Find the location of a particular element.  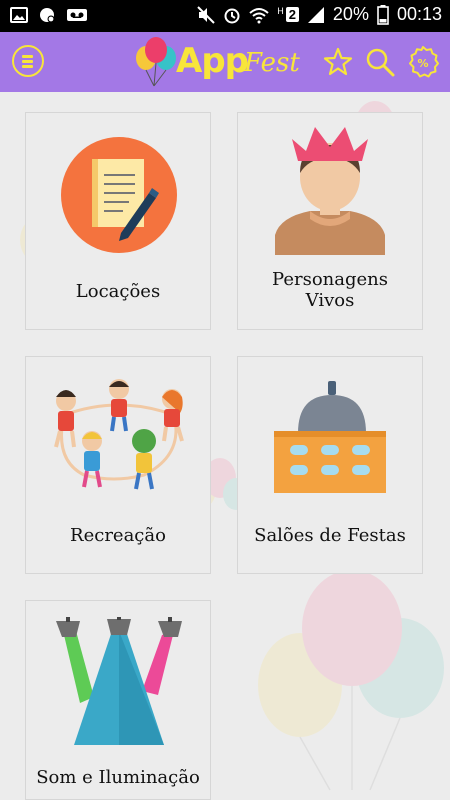

menu-button is located at coordinates (28, 61).